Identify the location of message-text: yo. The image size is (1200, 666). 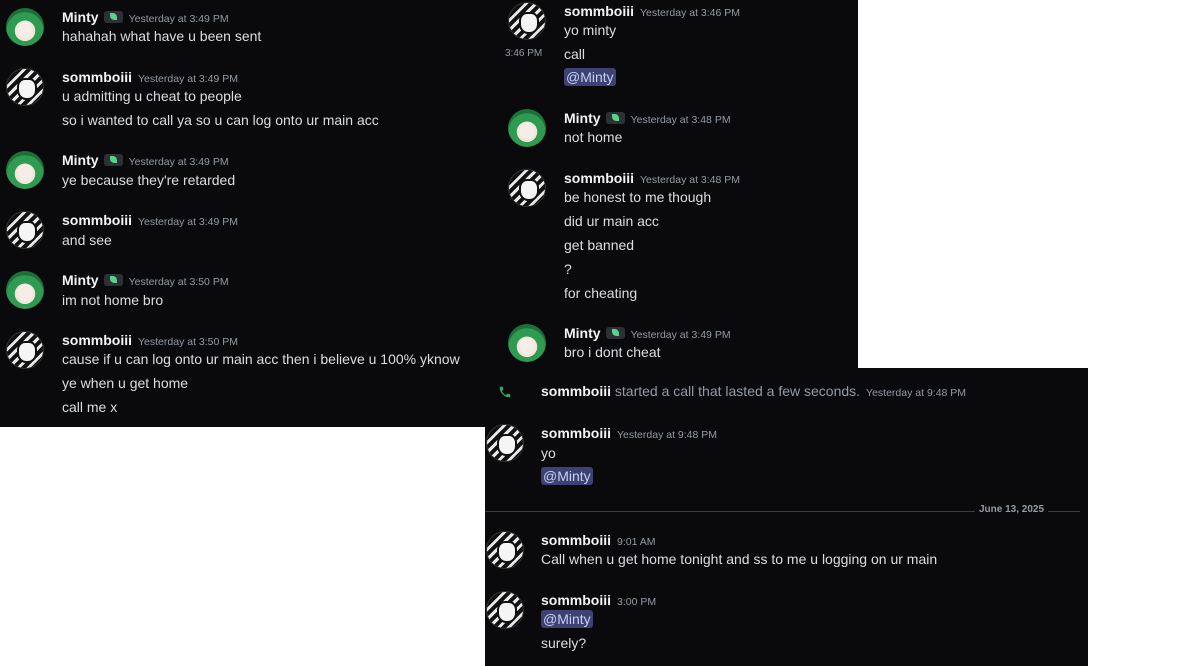
(548, 453).